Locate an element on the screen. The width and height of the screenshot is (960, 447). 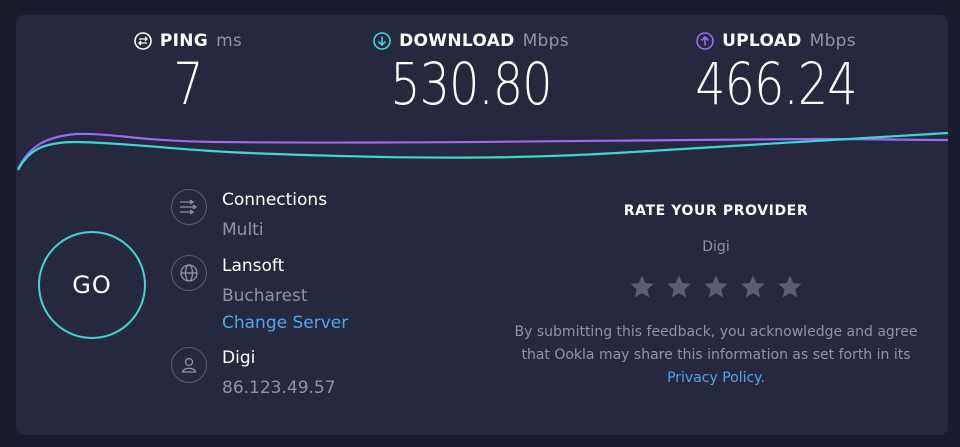
upload-arrow-icon is located at coordinates (705, 41).